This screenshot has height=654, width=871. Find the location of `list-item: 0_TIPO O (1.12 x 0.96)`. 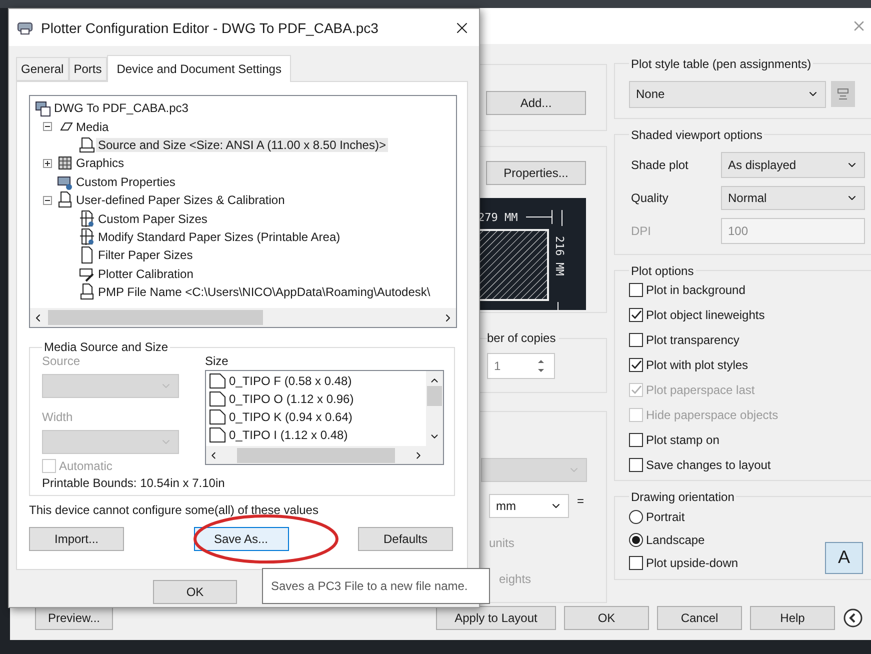

list-item: 0_TIPO O (1.12 x 0.96) is located at coordinates (317, 399).